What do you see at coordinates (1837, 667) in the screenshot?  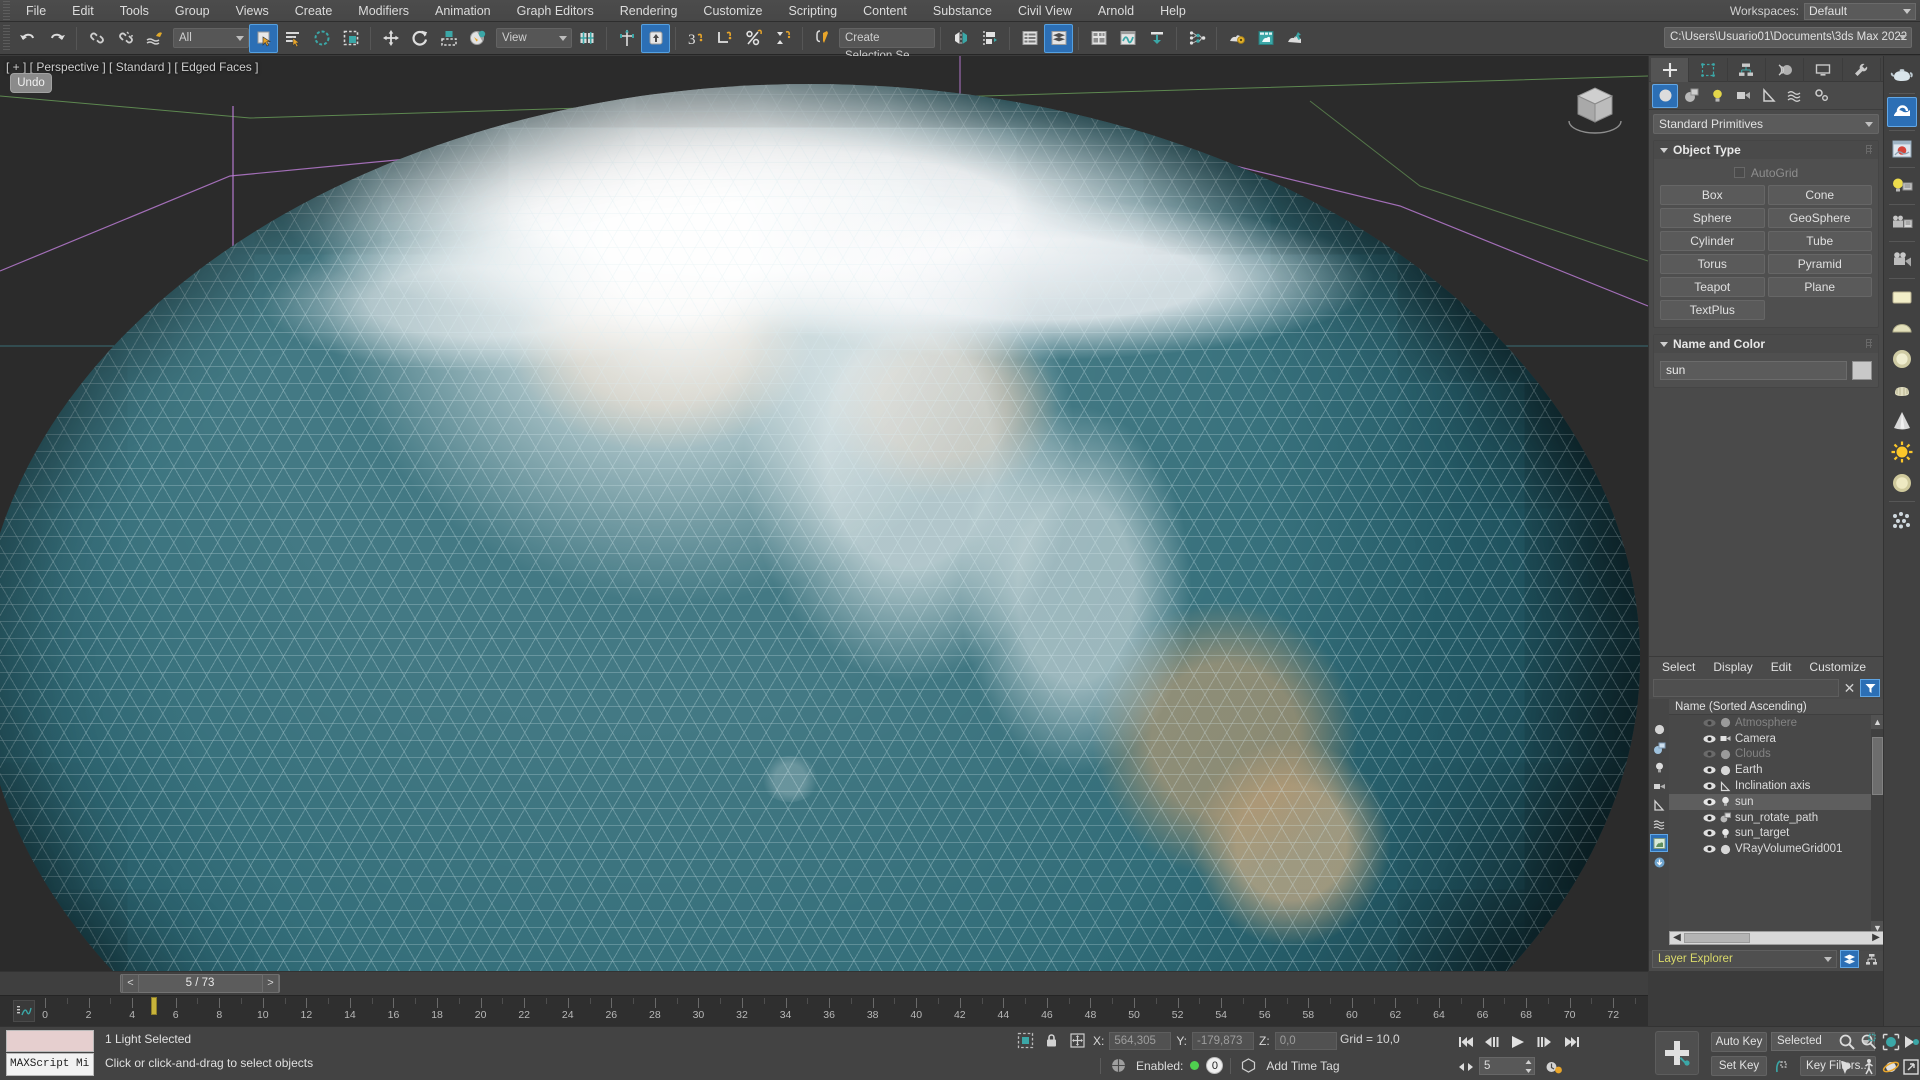 I see `explorer-menu-customize: Customize` at bounding box center [1837, 667].